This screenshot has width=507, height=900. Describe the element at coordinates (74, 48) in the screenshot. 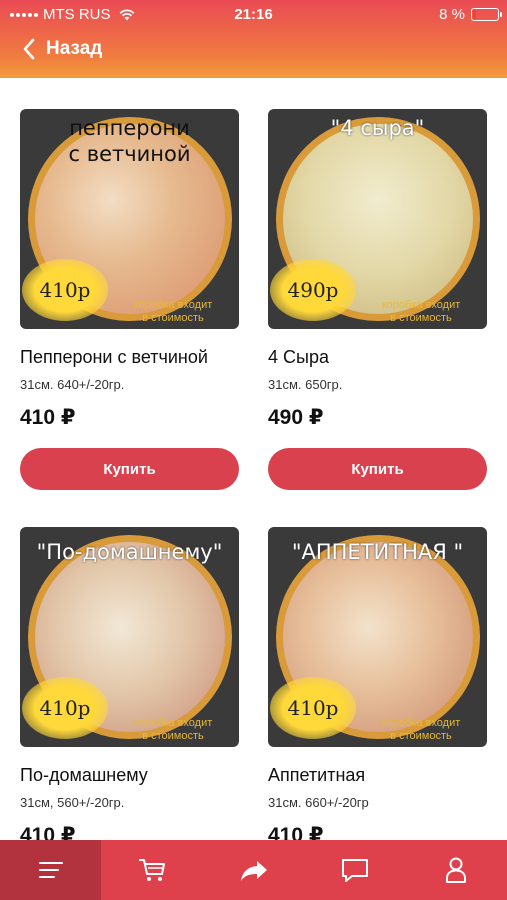

I see `back-label: Назад` at that location.